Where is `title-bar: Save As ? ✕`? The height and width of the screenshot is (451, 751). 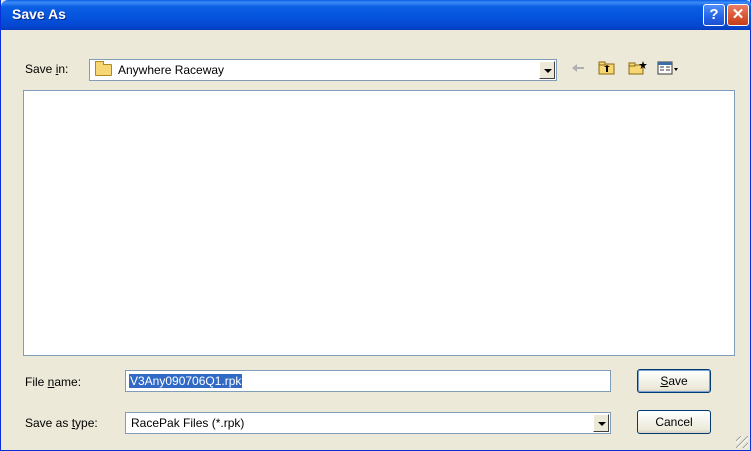
title-bar: Save As ? ✕ is located at coordinates (376, 15).